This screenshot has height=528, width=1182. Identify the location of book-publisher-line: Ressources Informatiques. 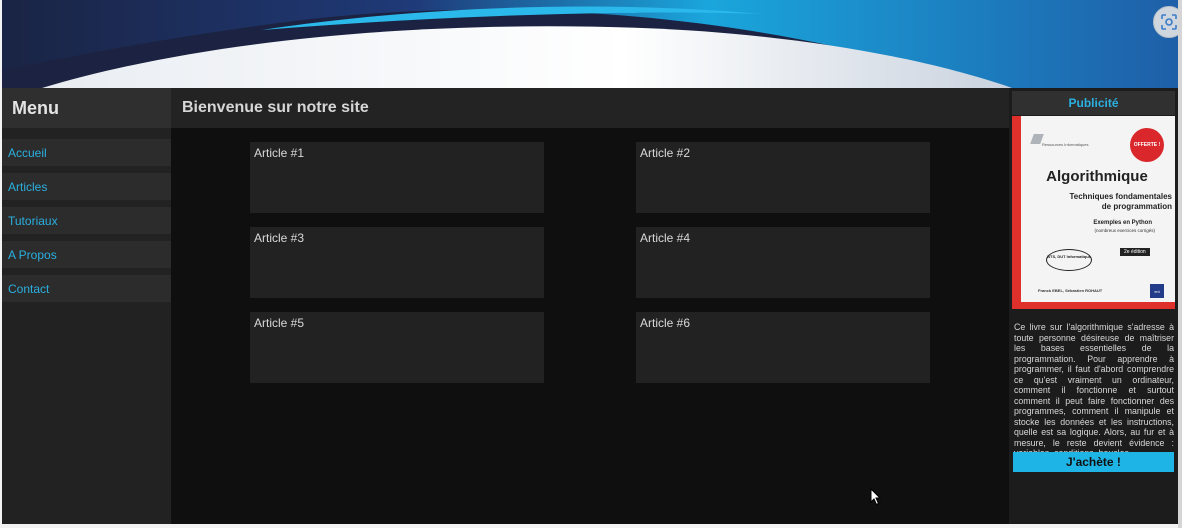
(1065, 144).